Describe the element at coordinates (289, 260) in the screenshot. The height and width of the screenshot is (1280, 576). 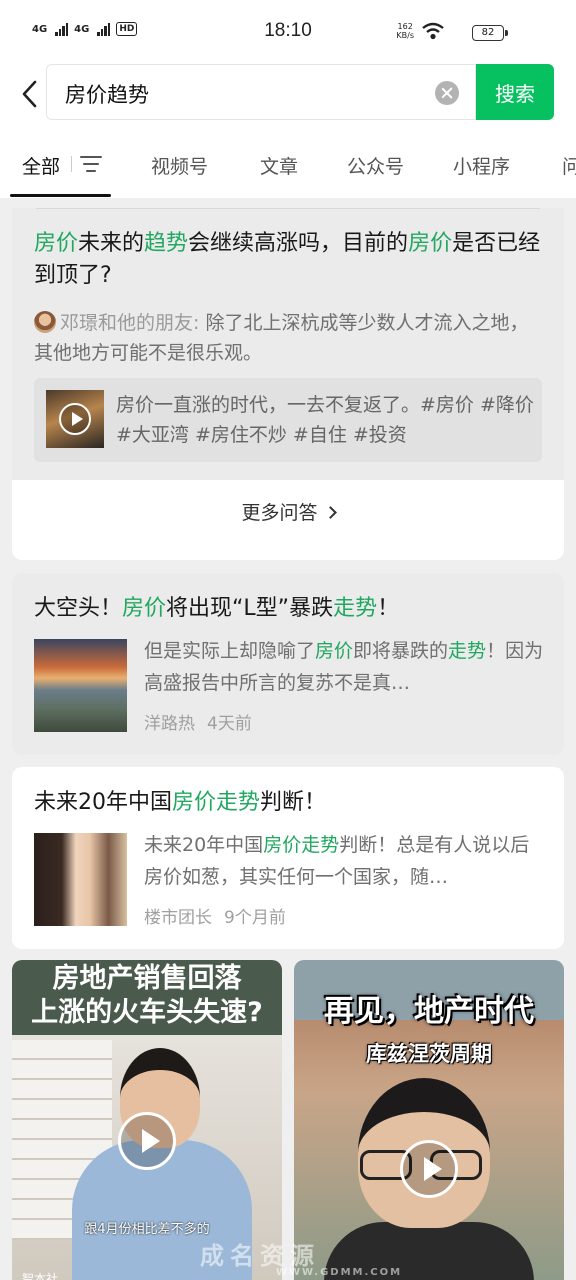
I see `qa-title: 房价未来的趋势会继续高涨吗，目前的房价是否已经到顶了?` at that location.